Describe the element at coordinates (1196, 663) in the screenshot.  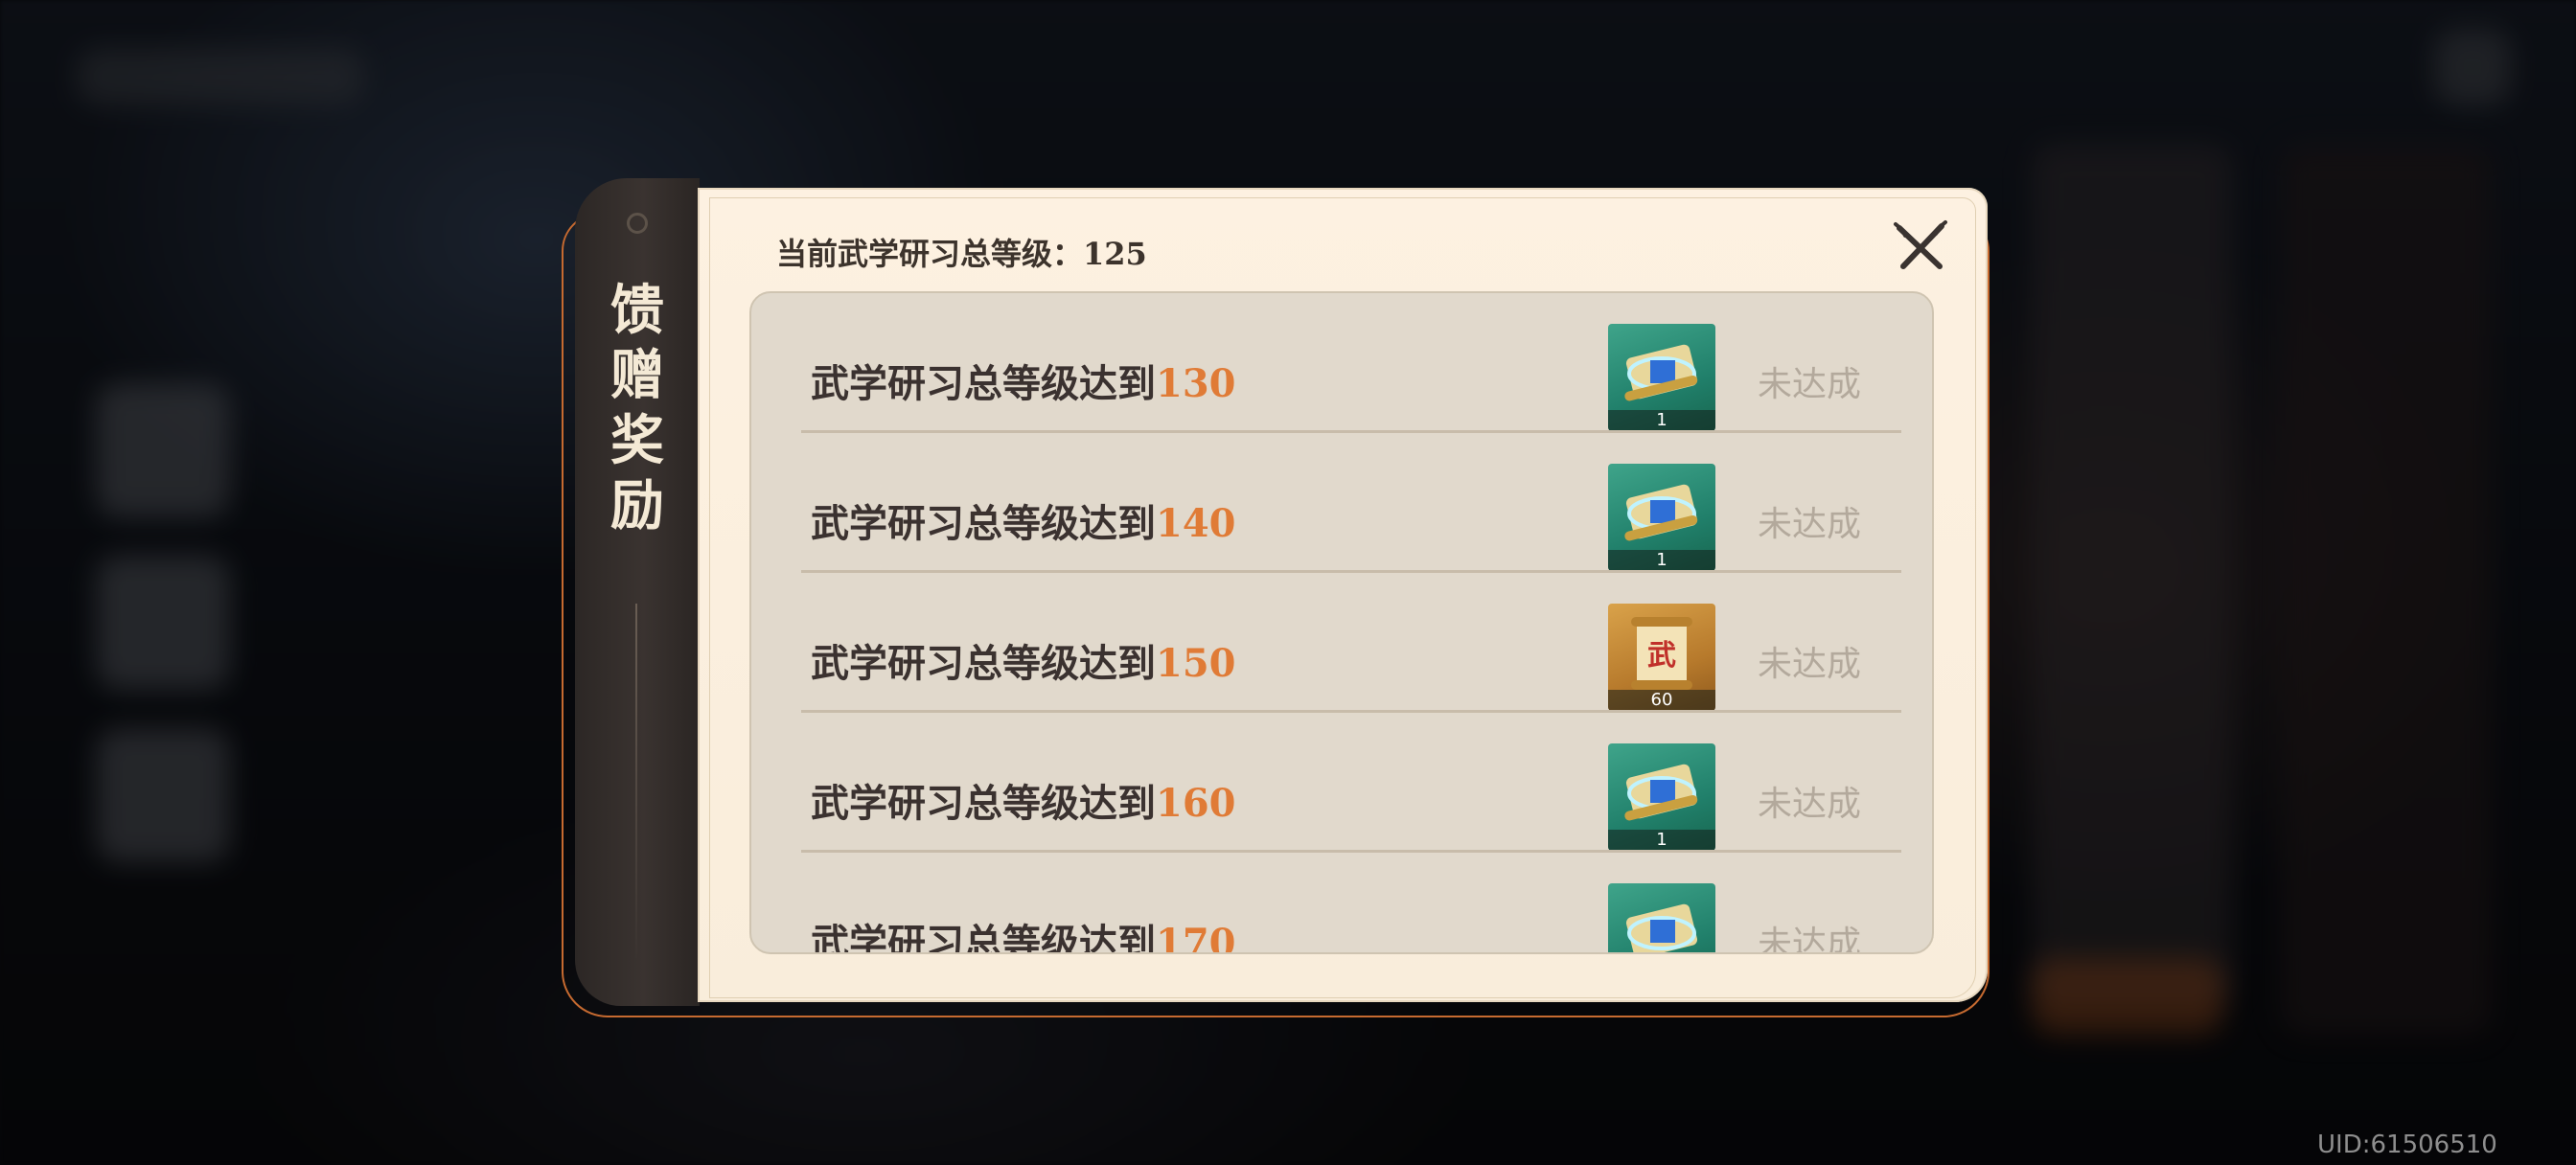
I see `condition-level: 150` at that location.